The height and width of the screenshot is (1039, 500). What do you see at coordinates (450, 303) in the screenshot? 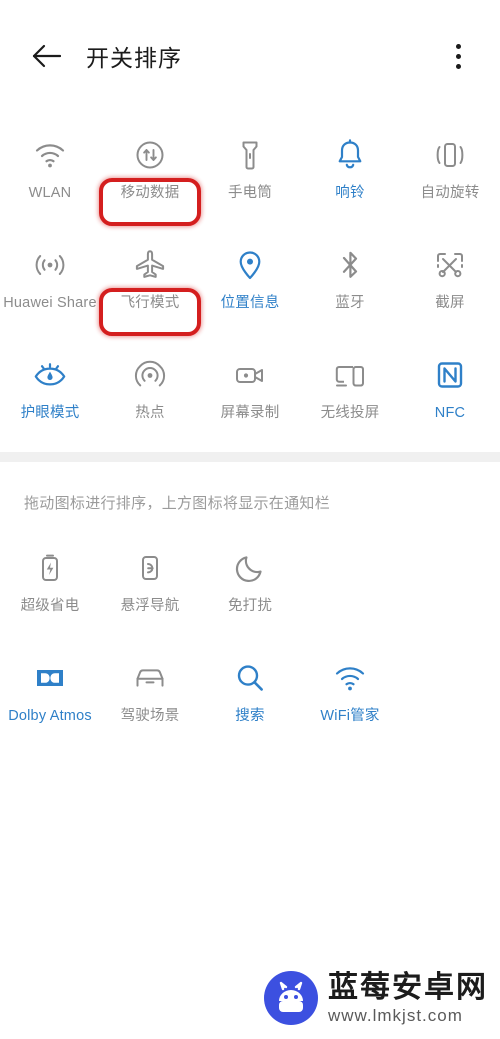
I see `toggle-item-label: 截屏` at bounding box center [450, 303].